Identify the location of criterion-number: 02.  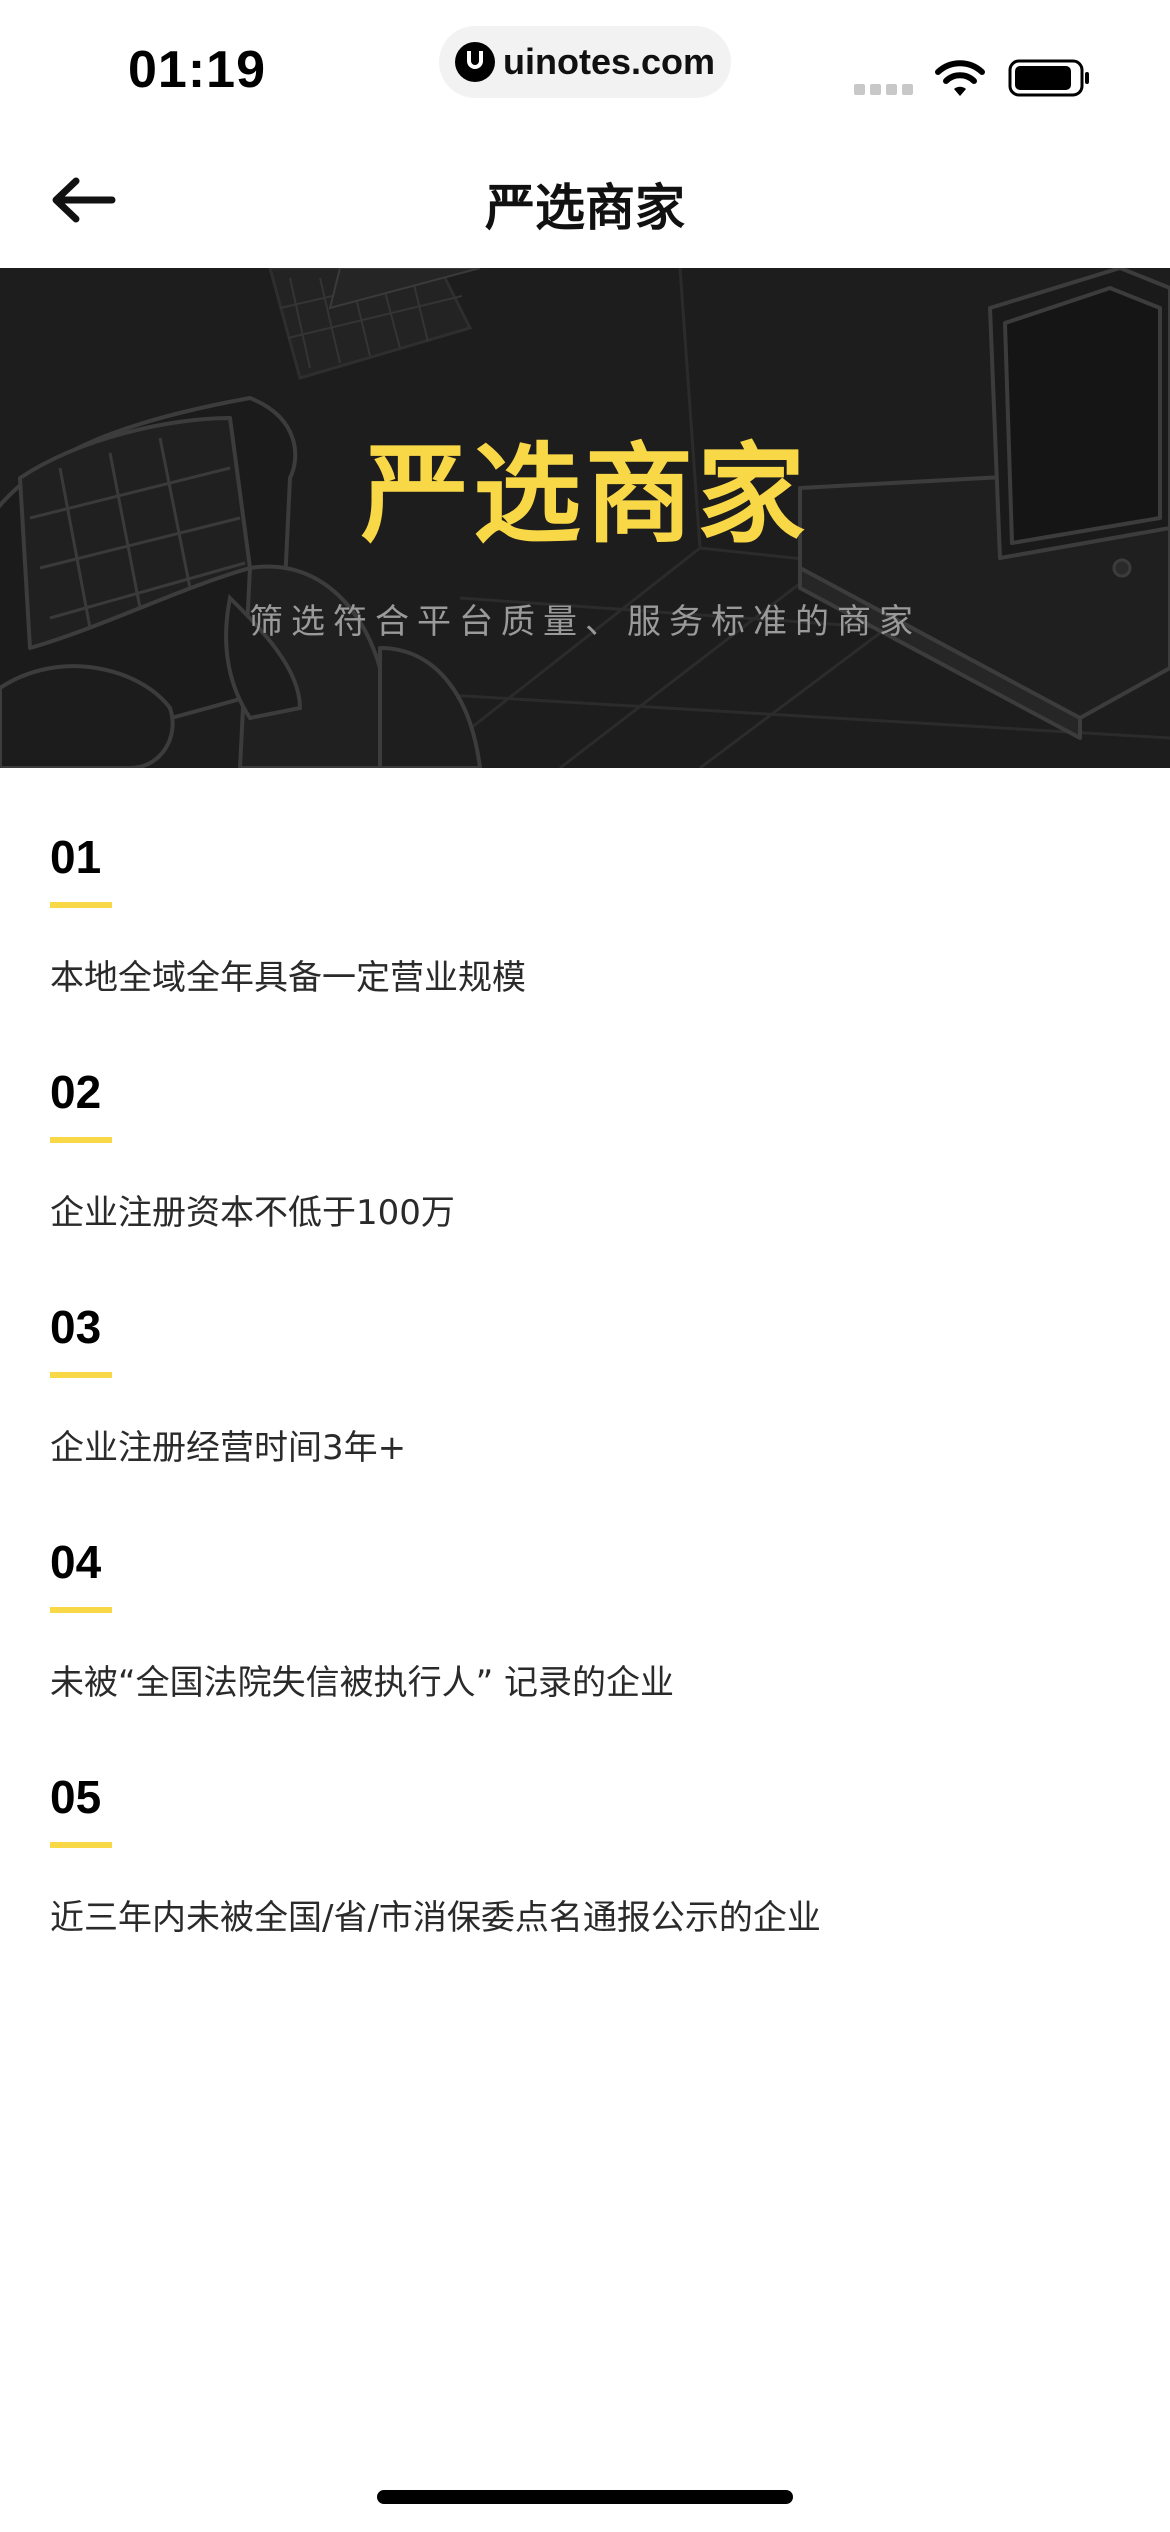
(76, 1092).